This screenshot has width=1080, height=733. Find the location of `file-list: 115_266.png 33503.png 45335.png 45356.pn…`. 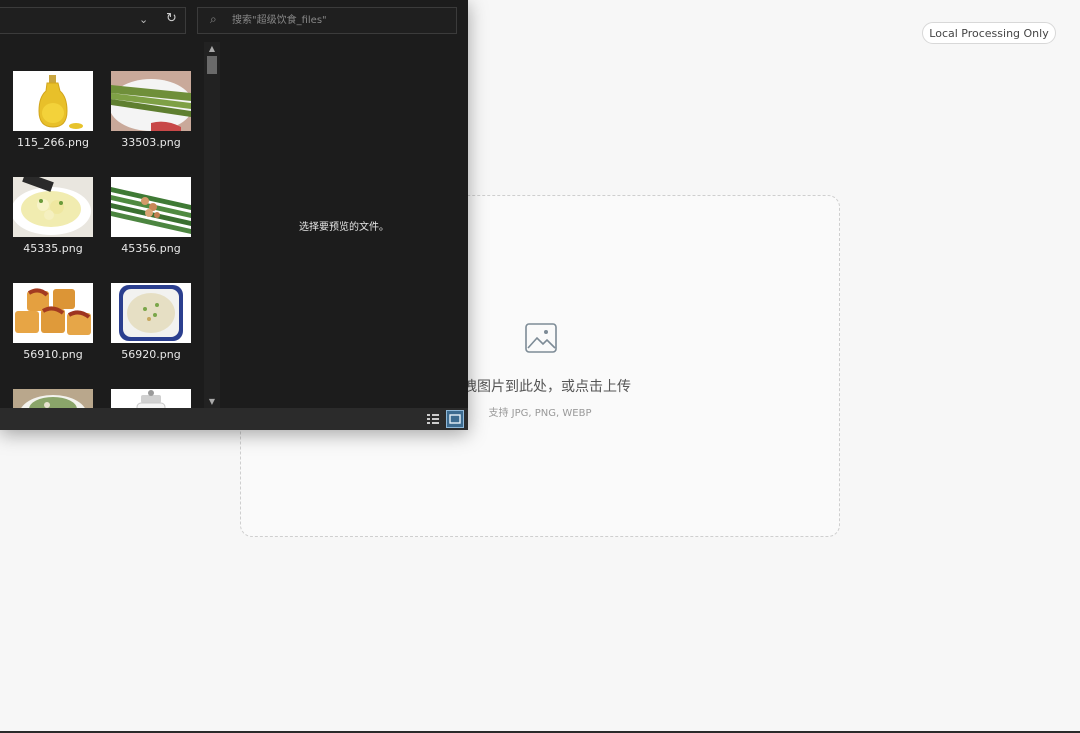

file-list: 115_266.png 33503.png 45335.png 45356.pn… is located at coordinates (102, 225).